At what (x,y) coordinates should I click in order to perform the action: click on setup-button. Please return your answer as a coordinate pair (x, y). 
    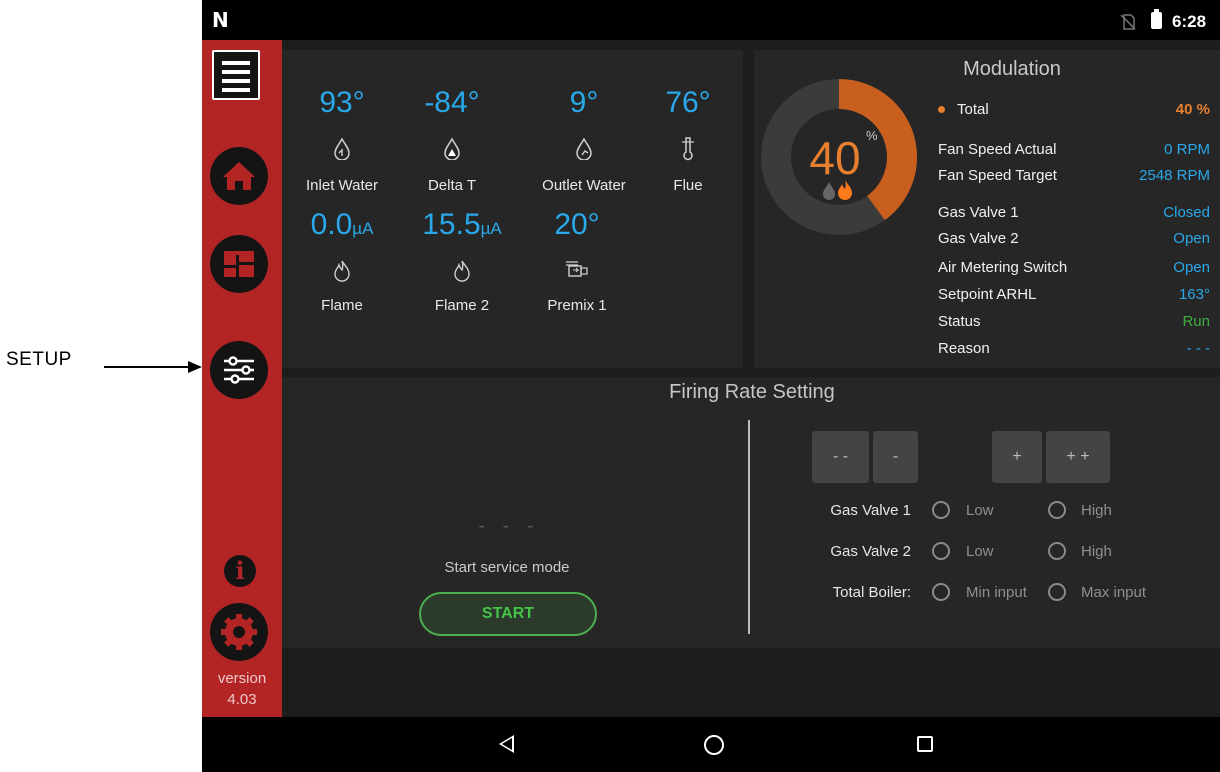
    Looking at the image, I should click on (239, 370).